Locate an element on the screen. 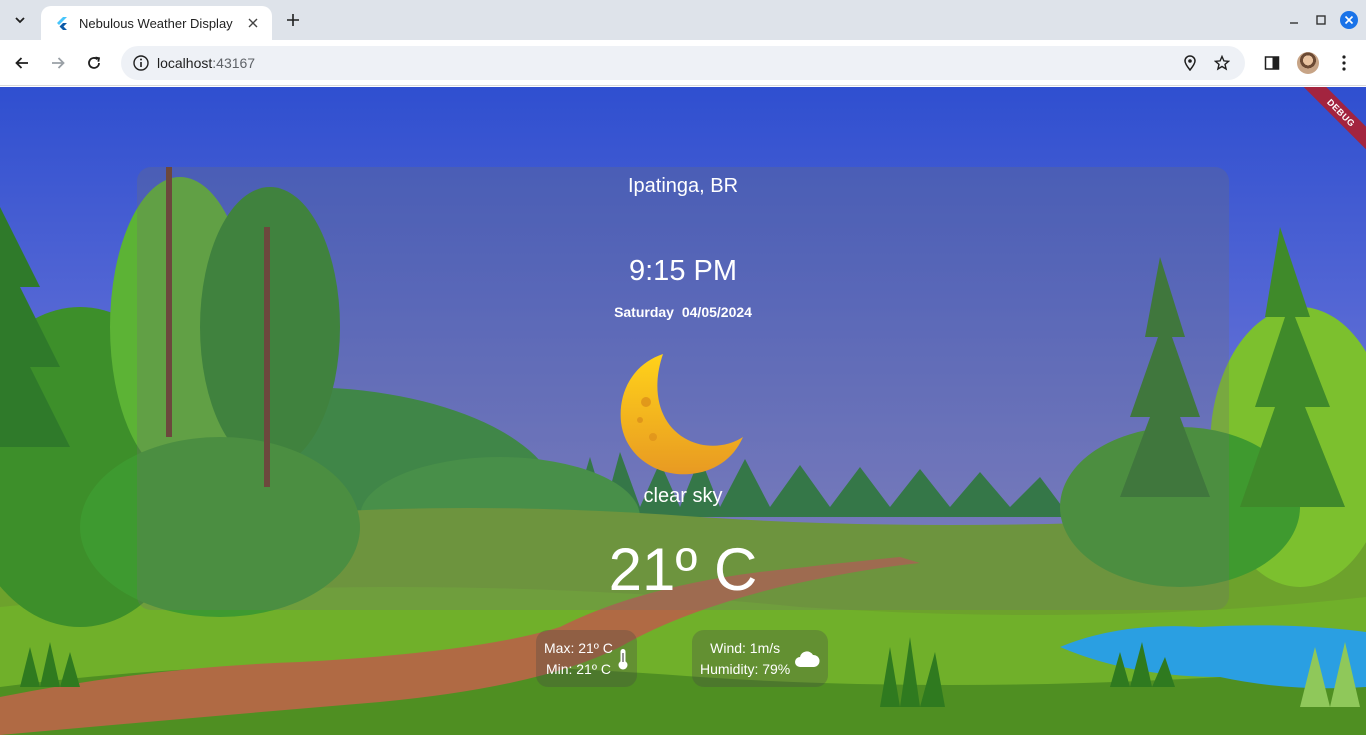 The image size is (1366, 735). arrow-right-icon is located at coordinates (58, 63).